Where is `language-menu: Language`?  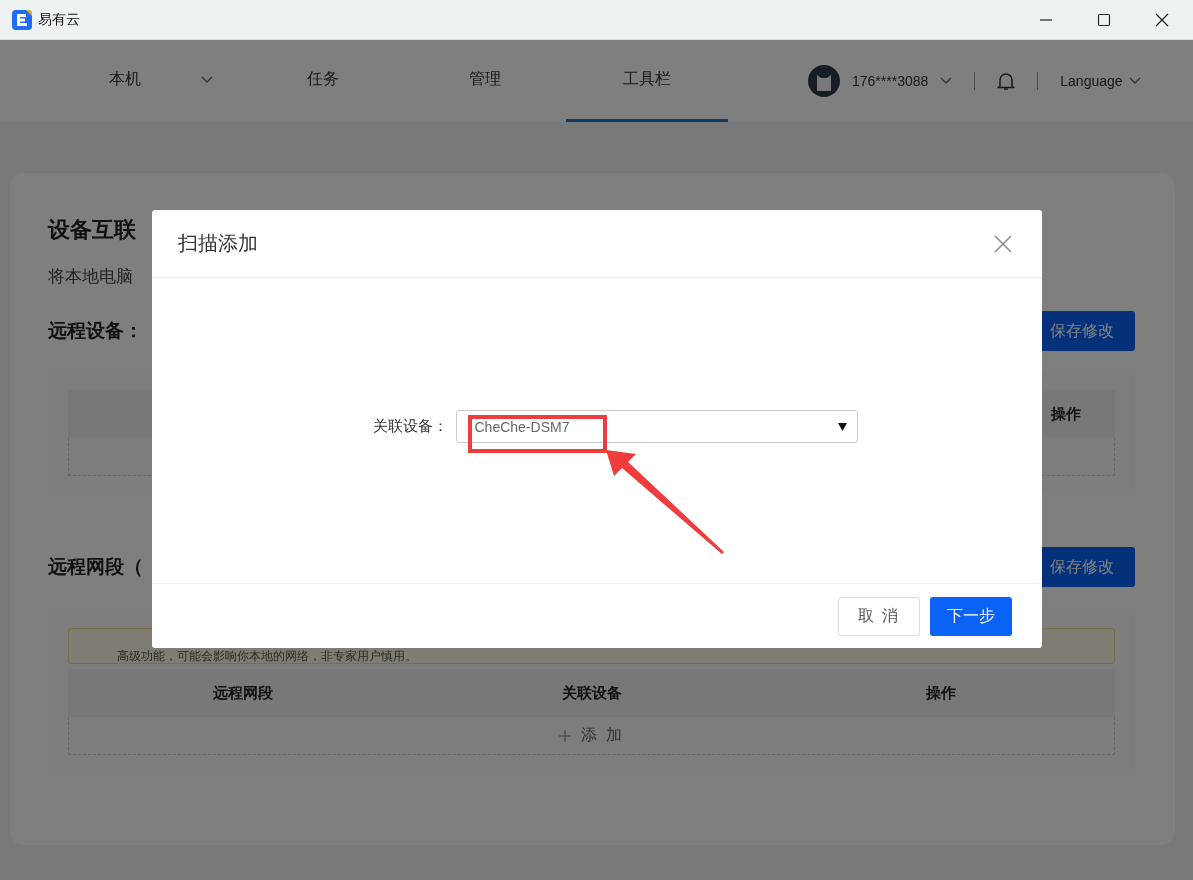 language-menu: Language is located at coordinates (1091, 81).